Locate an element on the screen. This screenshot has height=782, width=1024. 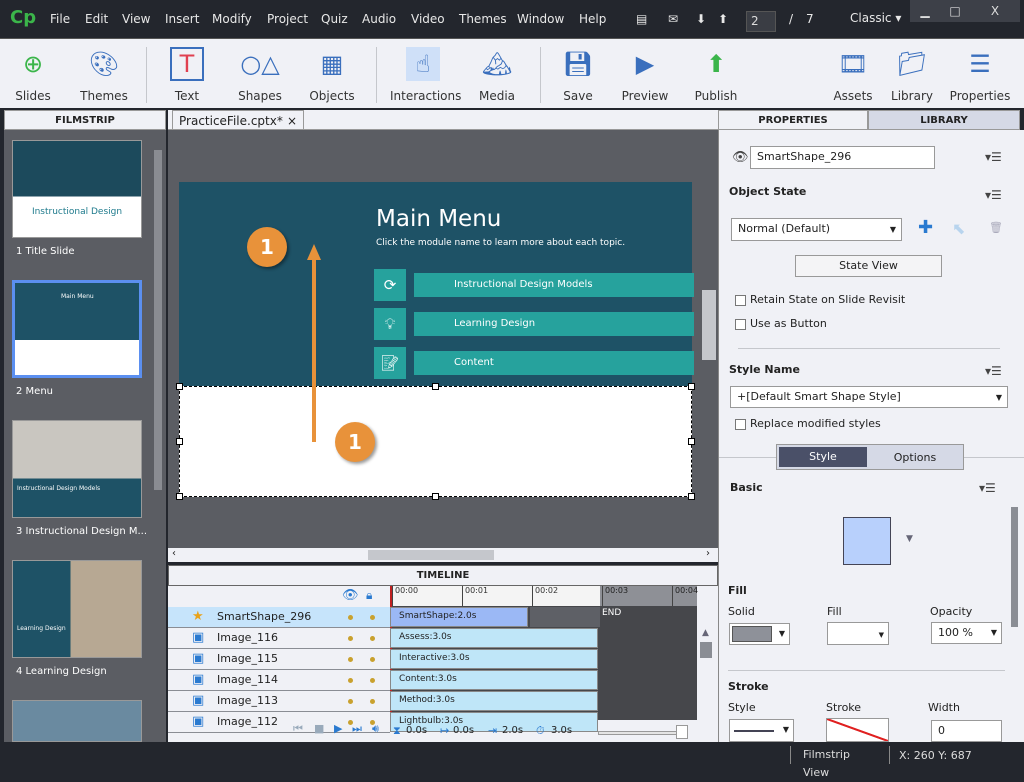
menu-button-learning: Learning Design is located at coordinates (554, 324).